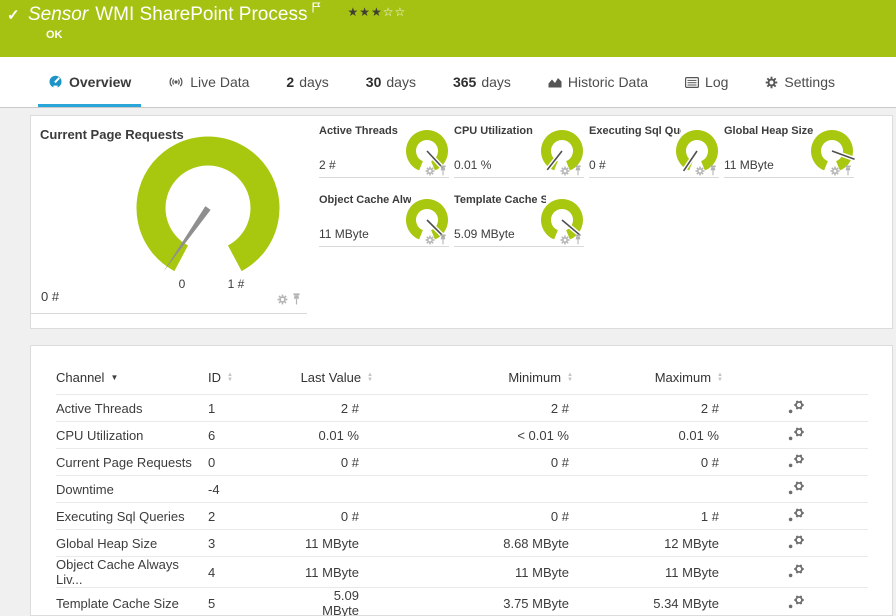 This screenshot has height=616, width=896. Describe the element at coordinates (132, 516) in the screenshot. I see `channel-name: Executing Sql Queries` at that location.